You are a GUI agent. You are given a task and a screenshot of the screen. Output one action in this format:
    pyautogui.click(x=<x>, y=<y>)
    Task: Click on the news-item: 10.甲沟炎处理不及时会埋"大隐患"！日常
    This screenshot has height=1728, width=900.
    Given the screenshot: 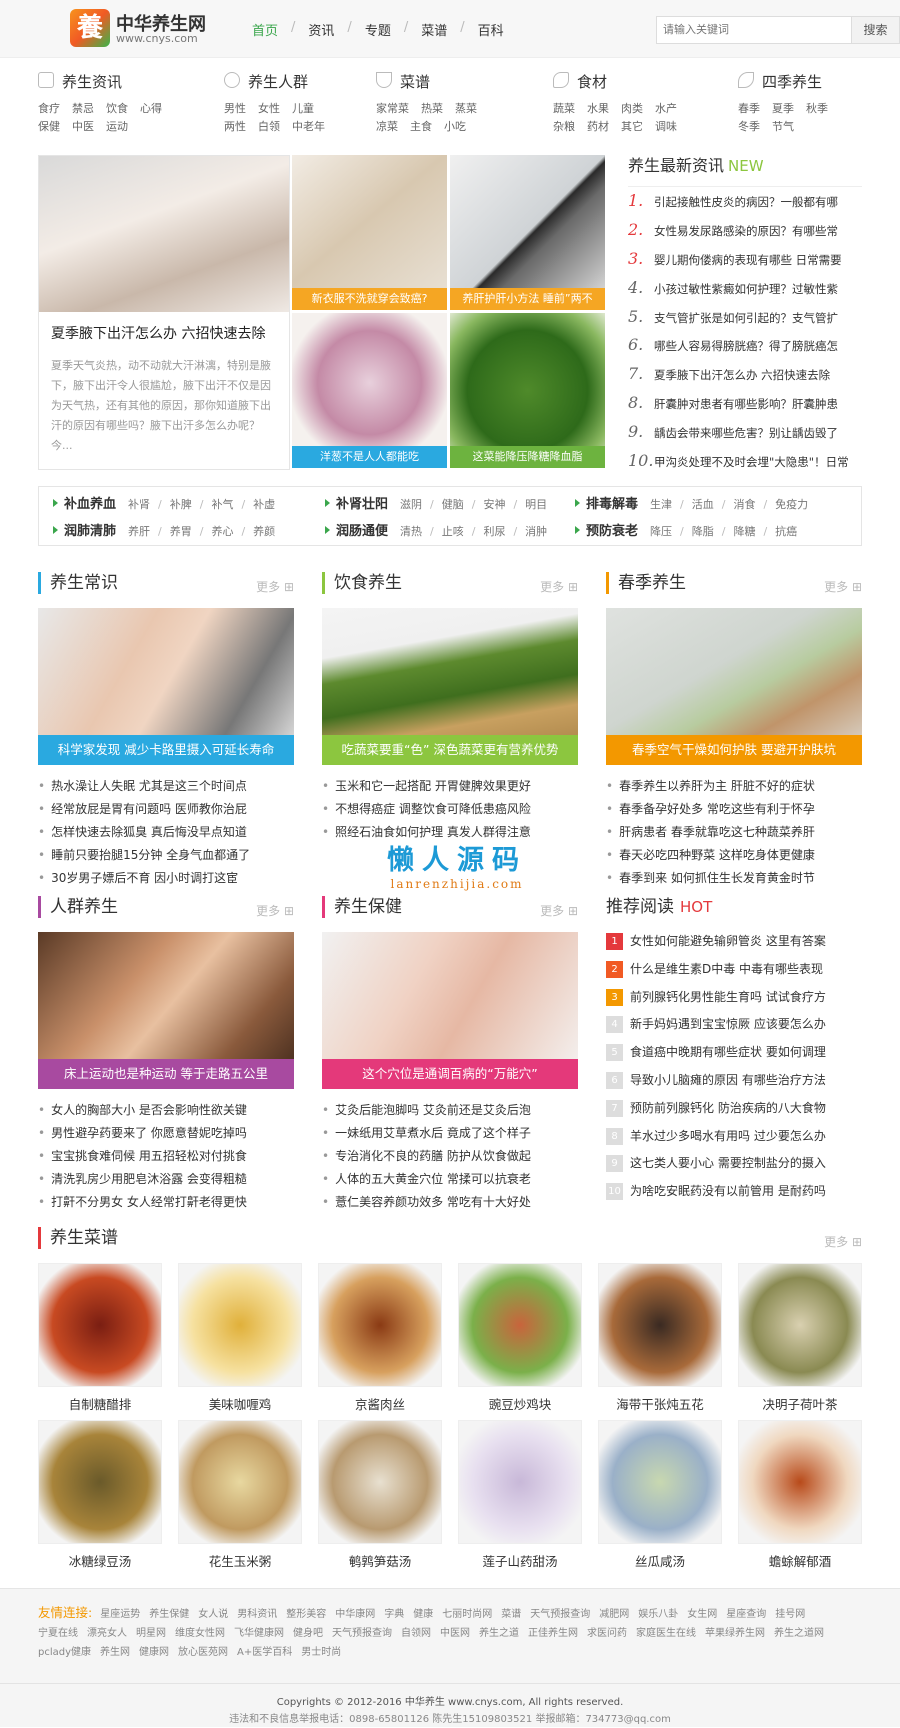 What is the action you would take?
    pyautogui.click(x=745, y=461)
    